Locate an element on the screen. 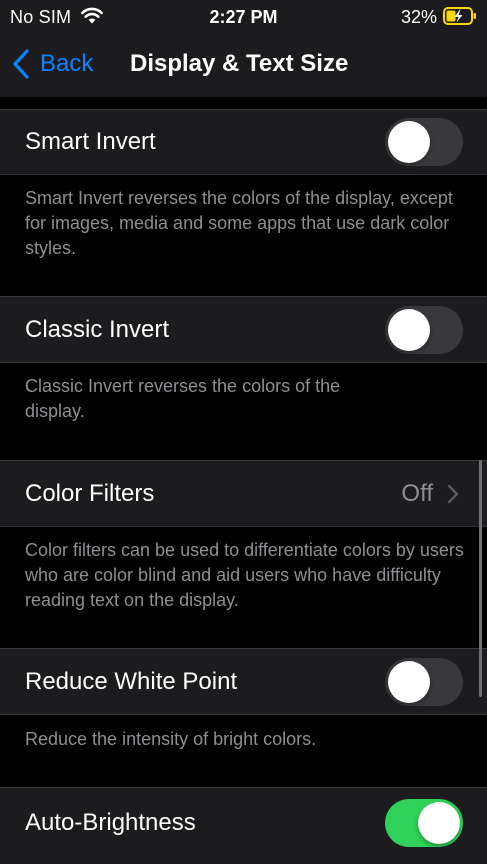 The height and width of the screenshot is (864, 487). chevron-right-icon is located at coordinates (453, 493).